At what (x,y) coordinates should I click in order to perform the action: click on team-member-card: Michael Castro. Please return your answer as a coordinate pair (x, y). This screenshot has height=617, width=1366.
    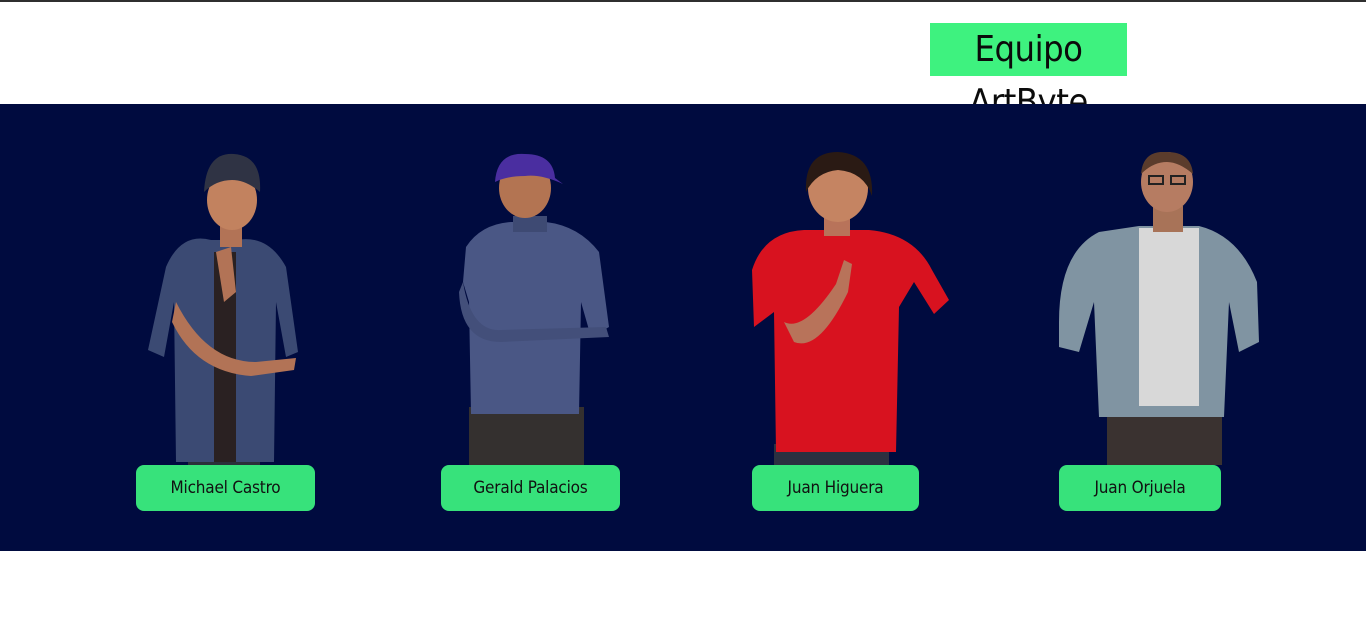
    Looking at the image, I should click on (225, 327).